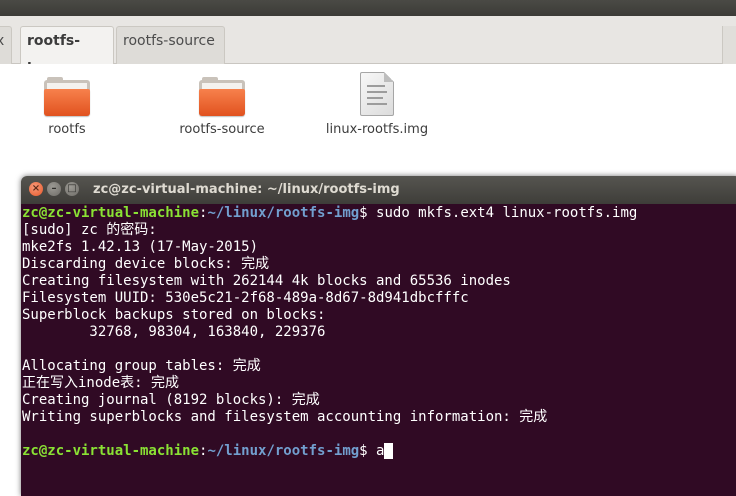 The height and width of the screenshot is (496, 736). What do you see at coordinates (174, 315) in the screenshot?
I see `terminal-output-line: Superblock backups stored on blocks:` at bounding box center [174, 315].